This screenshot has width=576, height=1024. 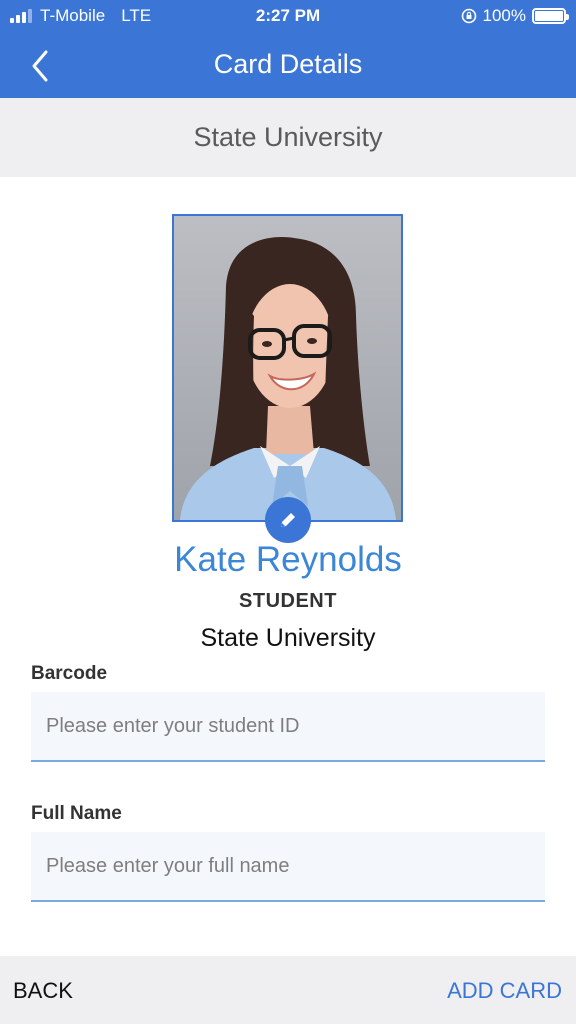 I want to click on full-name-input, so click(x=288, y=867).